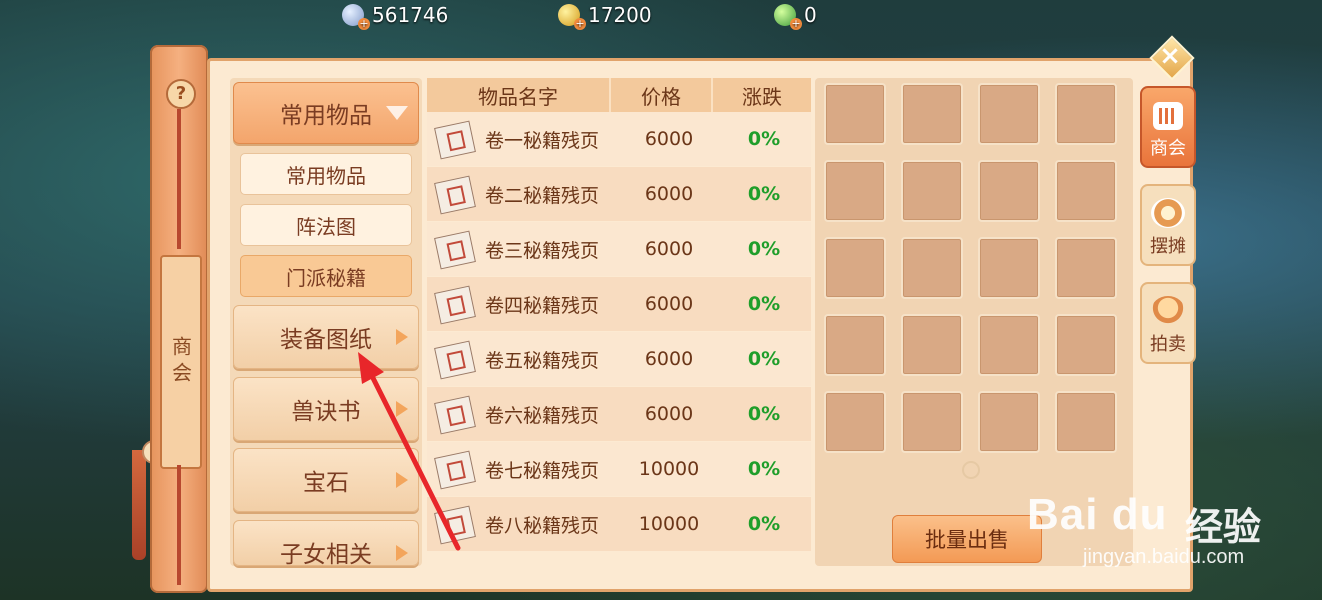 Image resolution: width=1322 pixels, height=600 pixels. What do you see at coordinates (1170, 525) in the screenshot?
I see `watermark: Bai du 经验 jingyan.baidu.com` at bounding box center [1170, 525].